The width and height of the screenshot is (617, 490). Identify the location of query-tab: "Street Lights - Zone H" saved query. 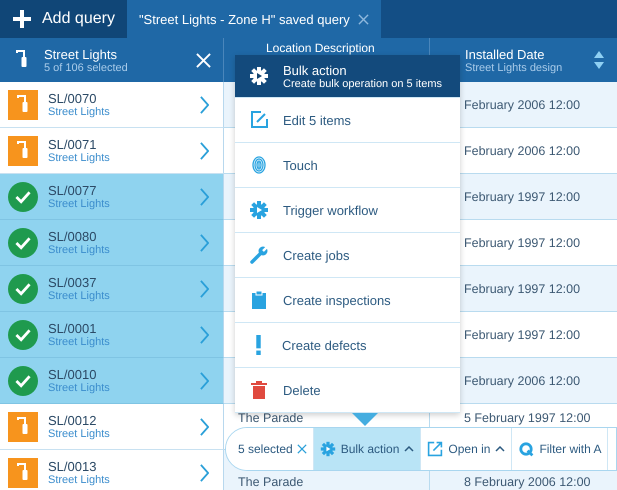
(253, 19).